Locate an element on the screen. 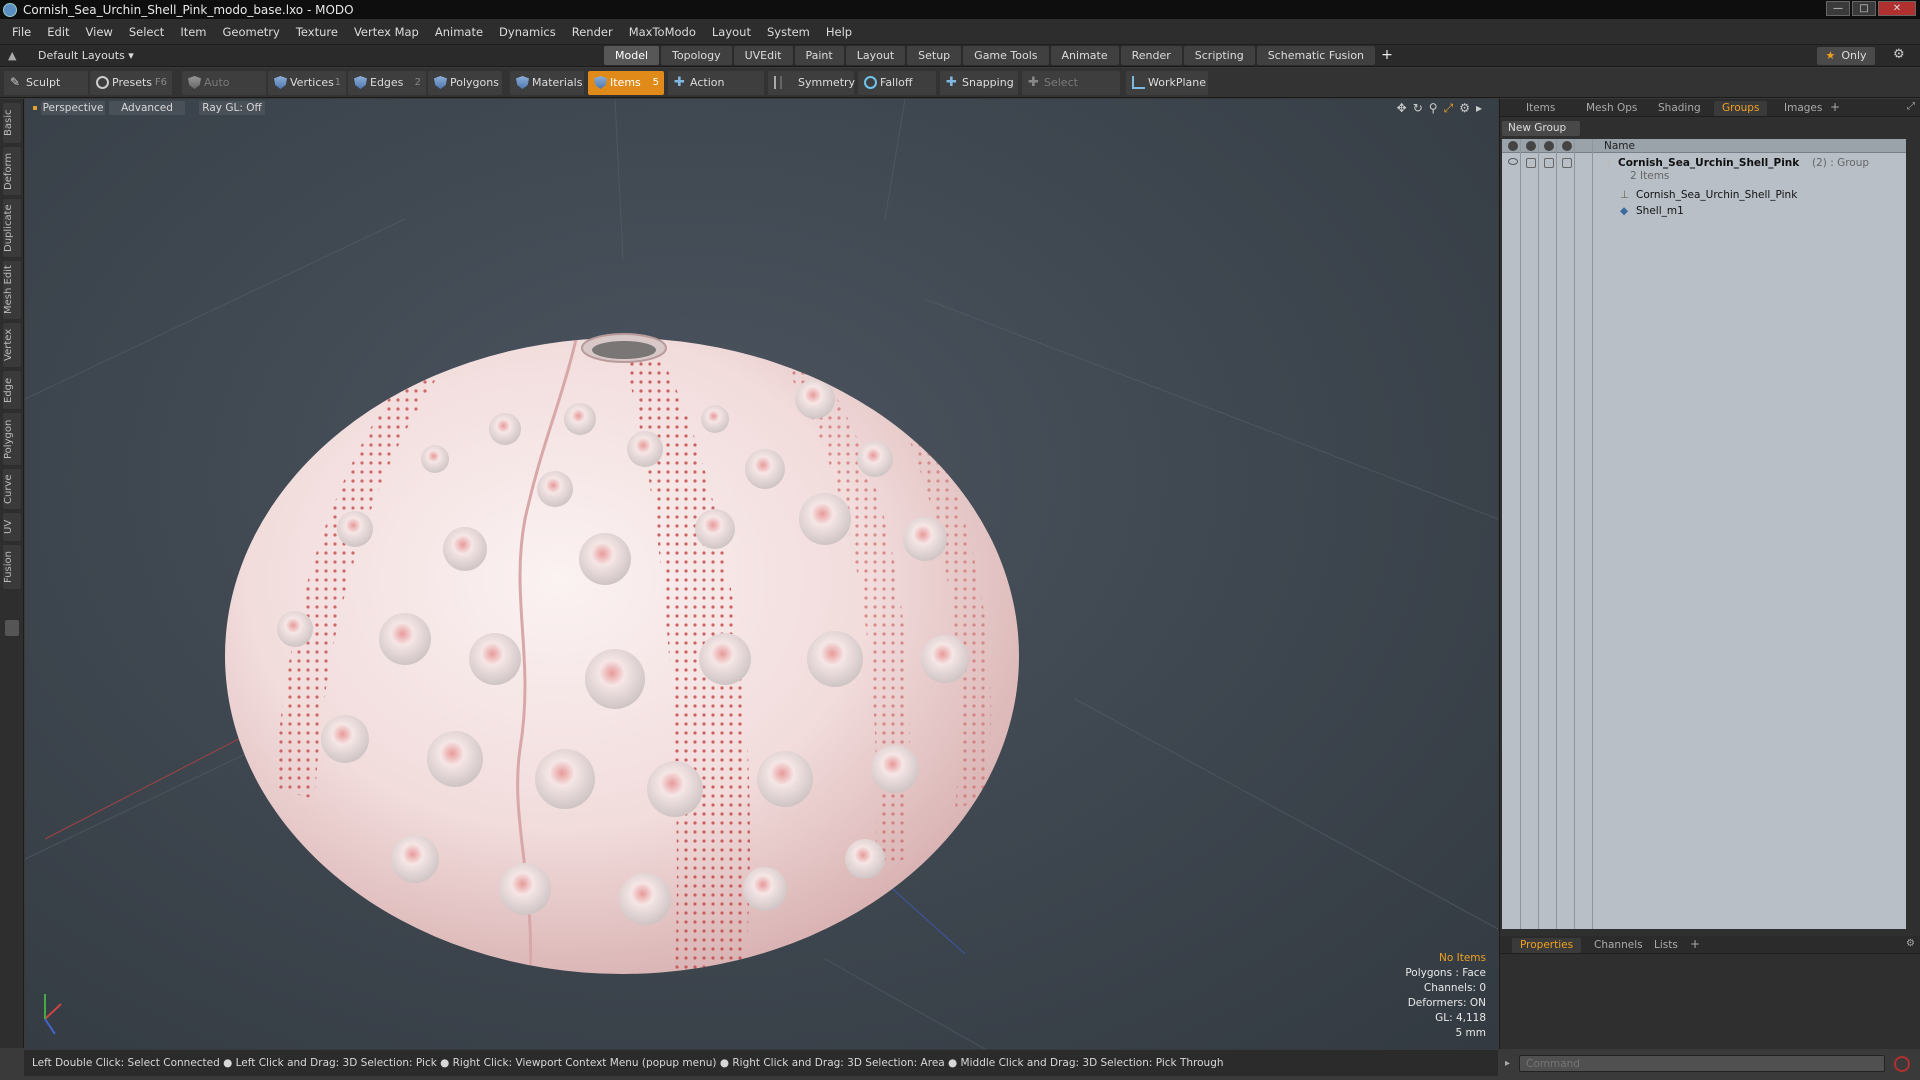 This screenshot has height=1080, width=1920. symmetry-button: Symmetry is located at coordinates (811, 83).